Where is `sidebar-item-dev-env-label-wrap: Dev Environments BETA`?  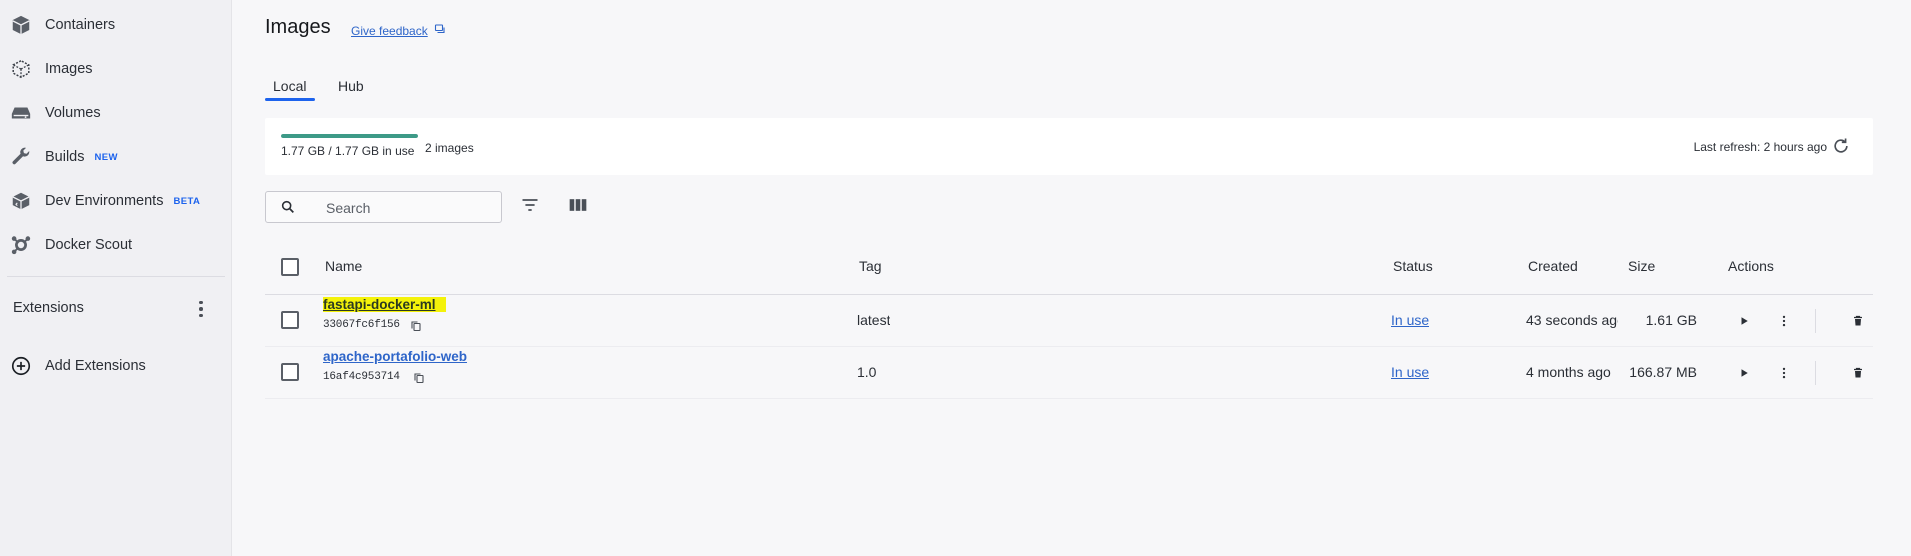
sidebar-item-dev-env-label-wrap: Dev Environments BETA is located at coordinates (122, 201).